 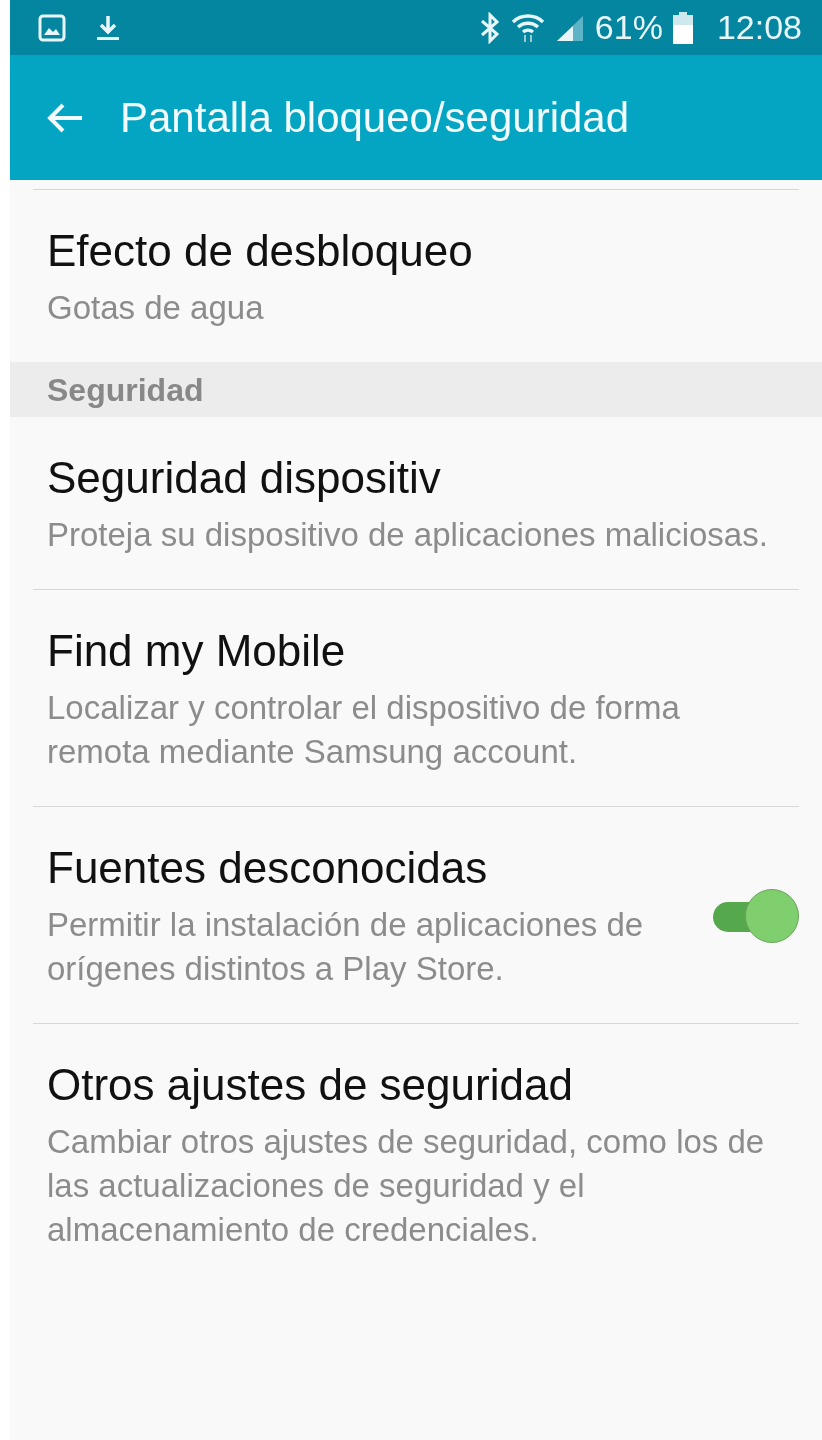 What do you see at coordinates (417, 478) in the screenshot?
I see `setting-title: Seguridad dispositiv` at bounding box center [417, 478].